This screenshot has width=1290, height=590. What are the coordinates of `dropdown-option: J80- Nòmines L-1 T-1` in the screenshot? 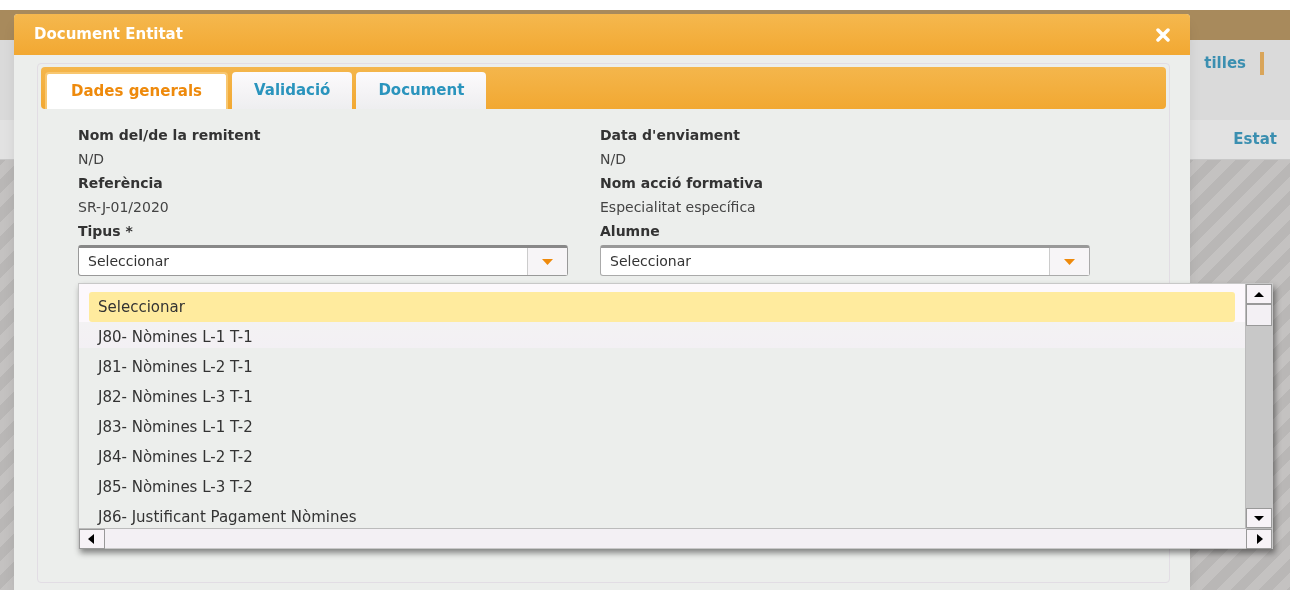 It's located at (662, 337).